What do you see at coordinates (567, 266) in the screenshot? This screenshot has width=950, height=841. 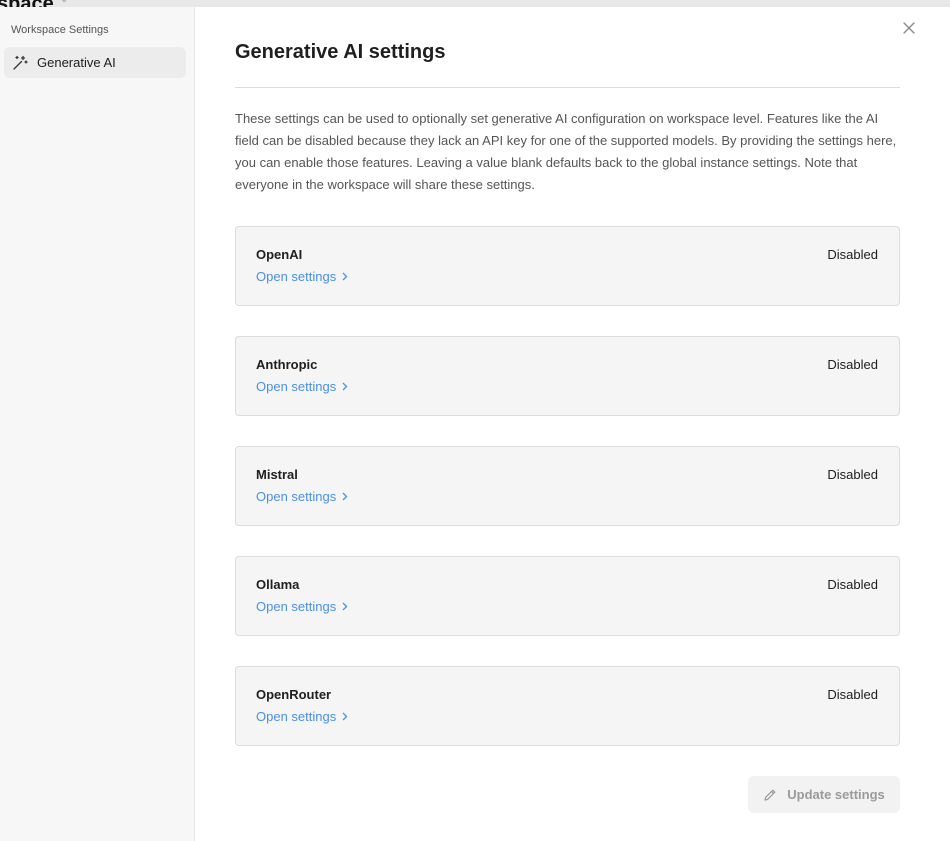 I see `provider-card-openai: OpenAI Disabled Open settings` at bounding box center [567, 266].